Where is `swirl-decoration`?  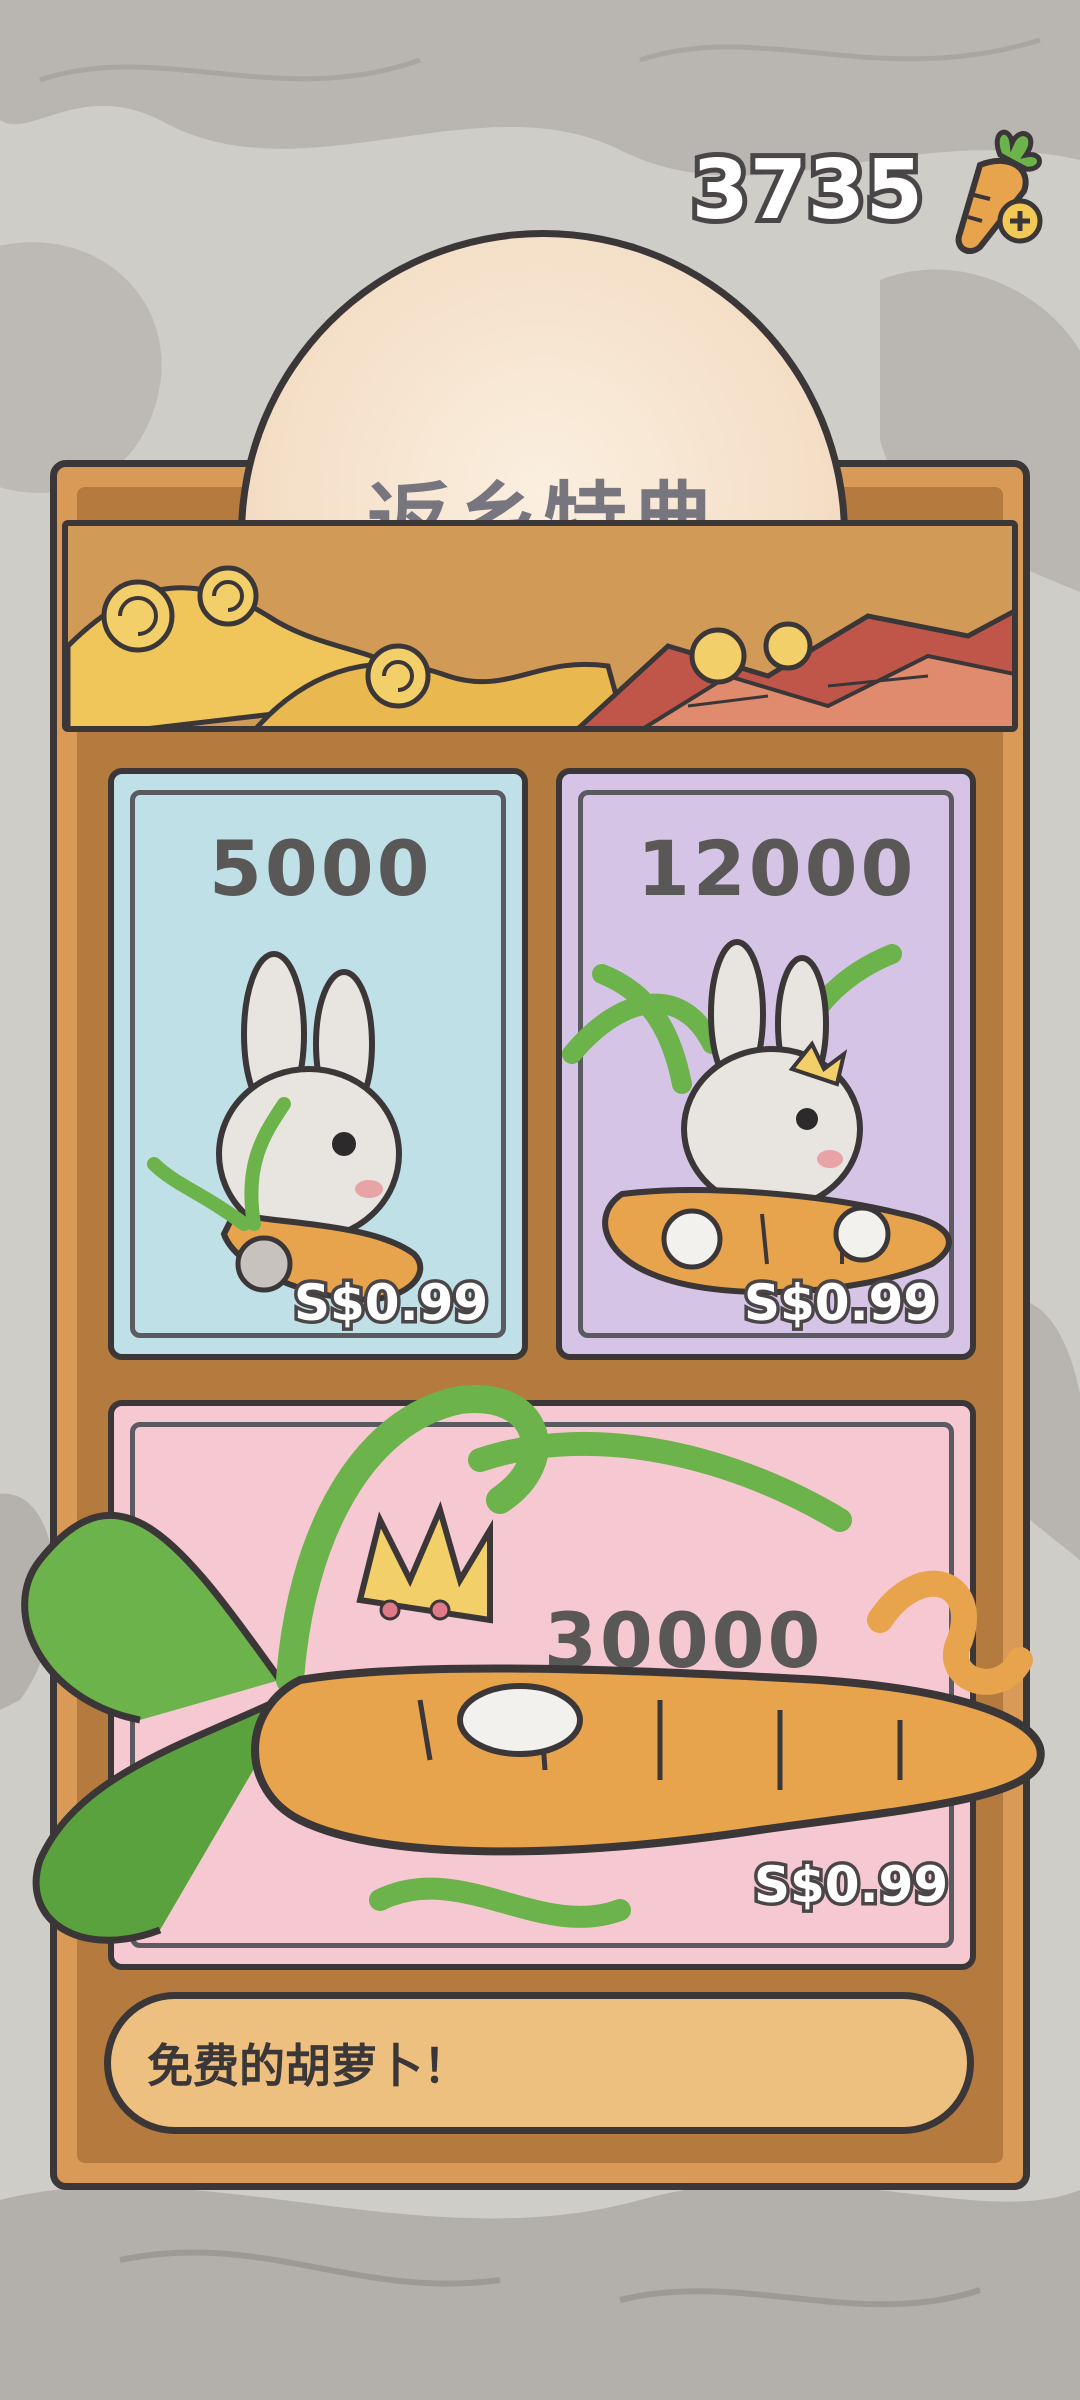 swirl-decoration is located at coordinates (540, 626).